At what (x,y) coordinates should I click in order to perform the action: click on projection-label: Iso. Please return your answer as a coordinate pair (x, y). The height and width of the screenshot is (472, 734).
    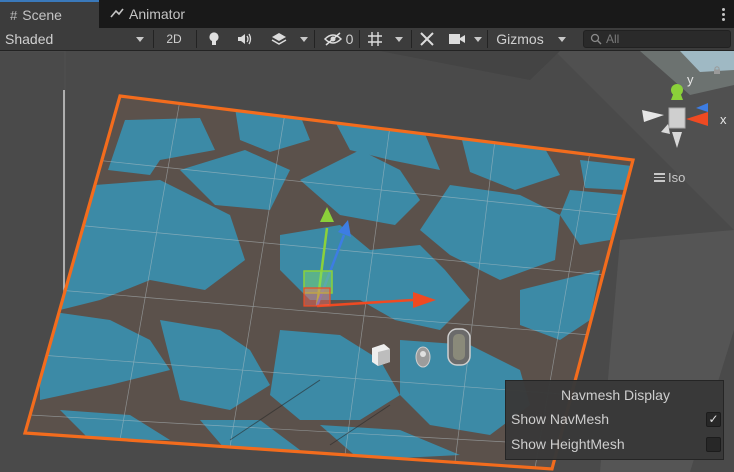
    Looking at the image, I should click on (677, 177).